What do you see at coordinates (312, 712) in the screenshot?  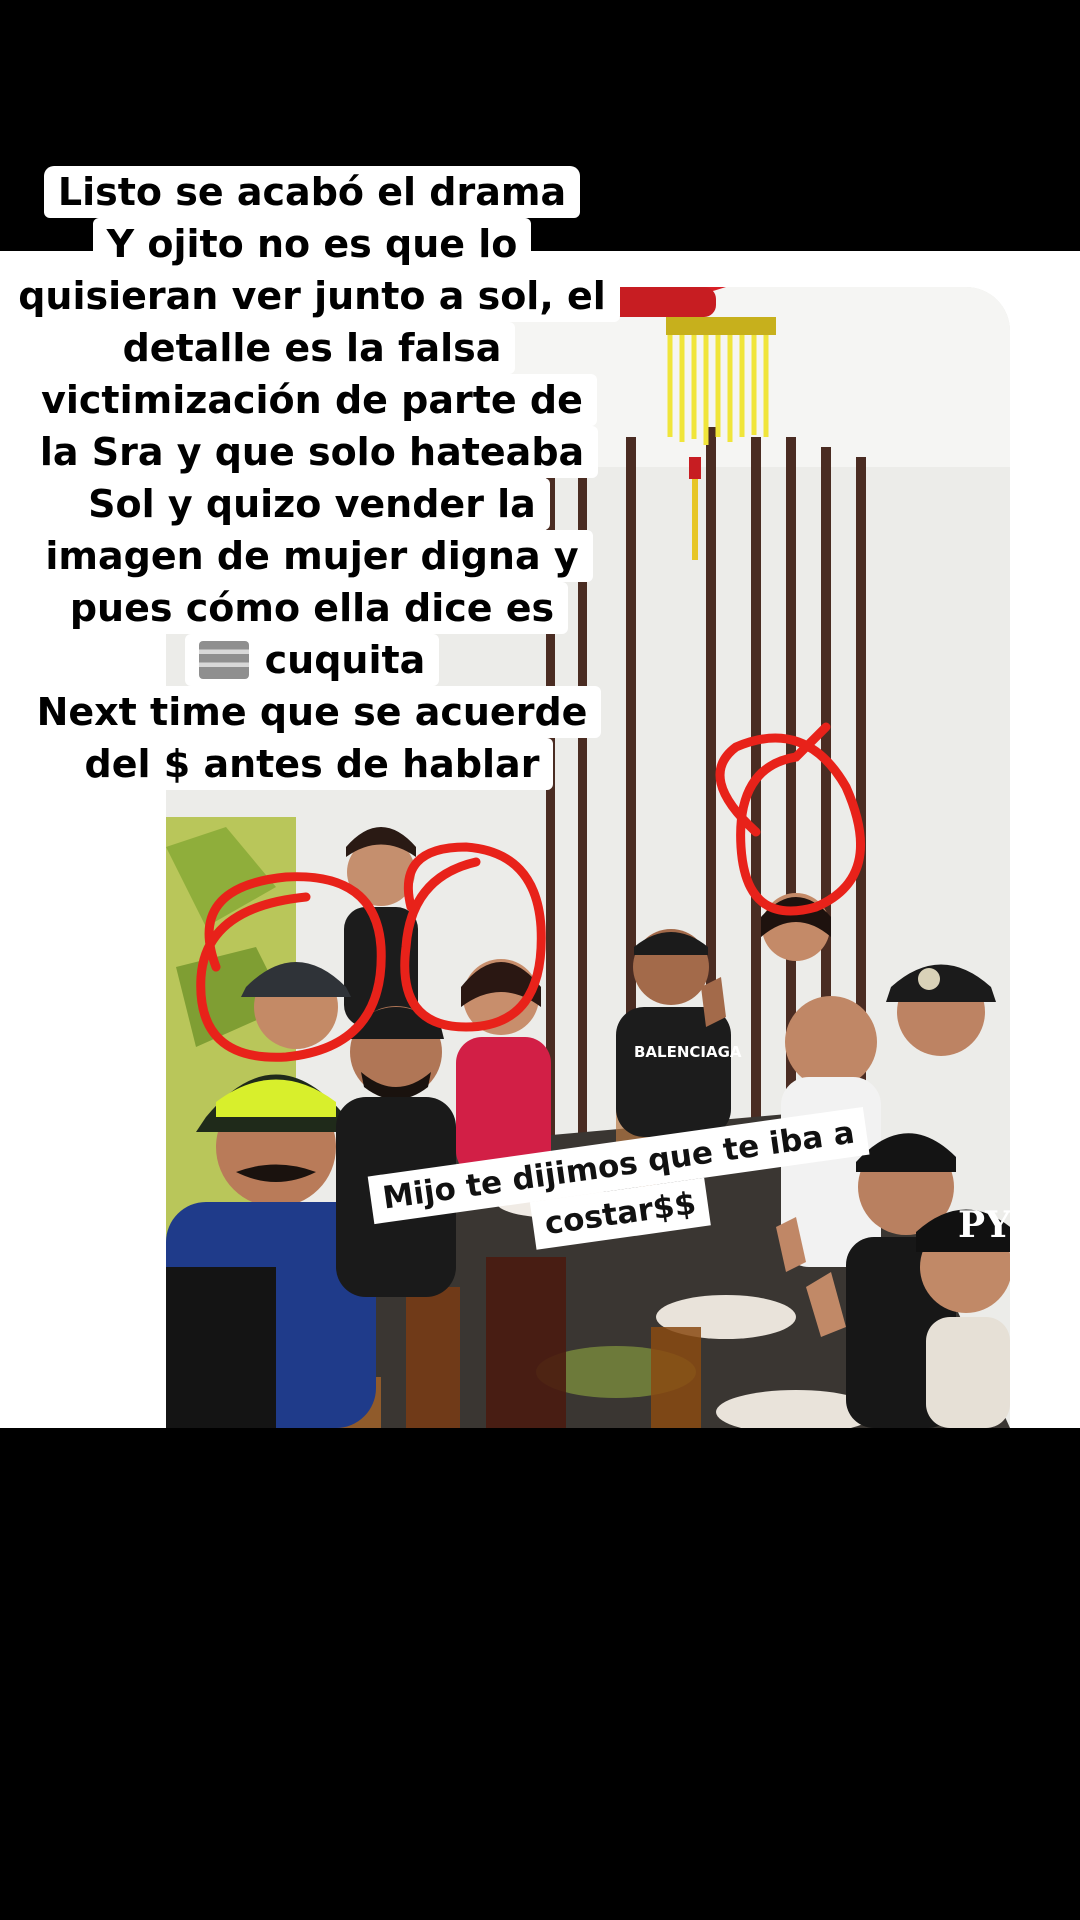 I see `caption-line: Next time que se acuerde` at bounding box center [312, 712].